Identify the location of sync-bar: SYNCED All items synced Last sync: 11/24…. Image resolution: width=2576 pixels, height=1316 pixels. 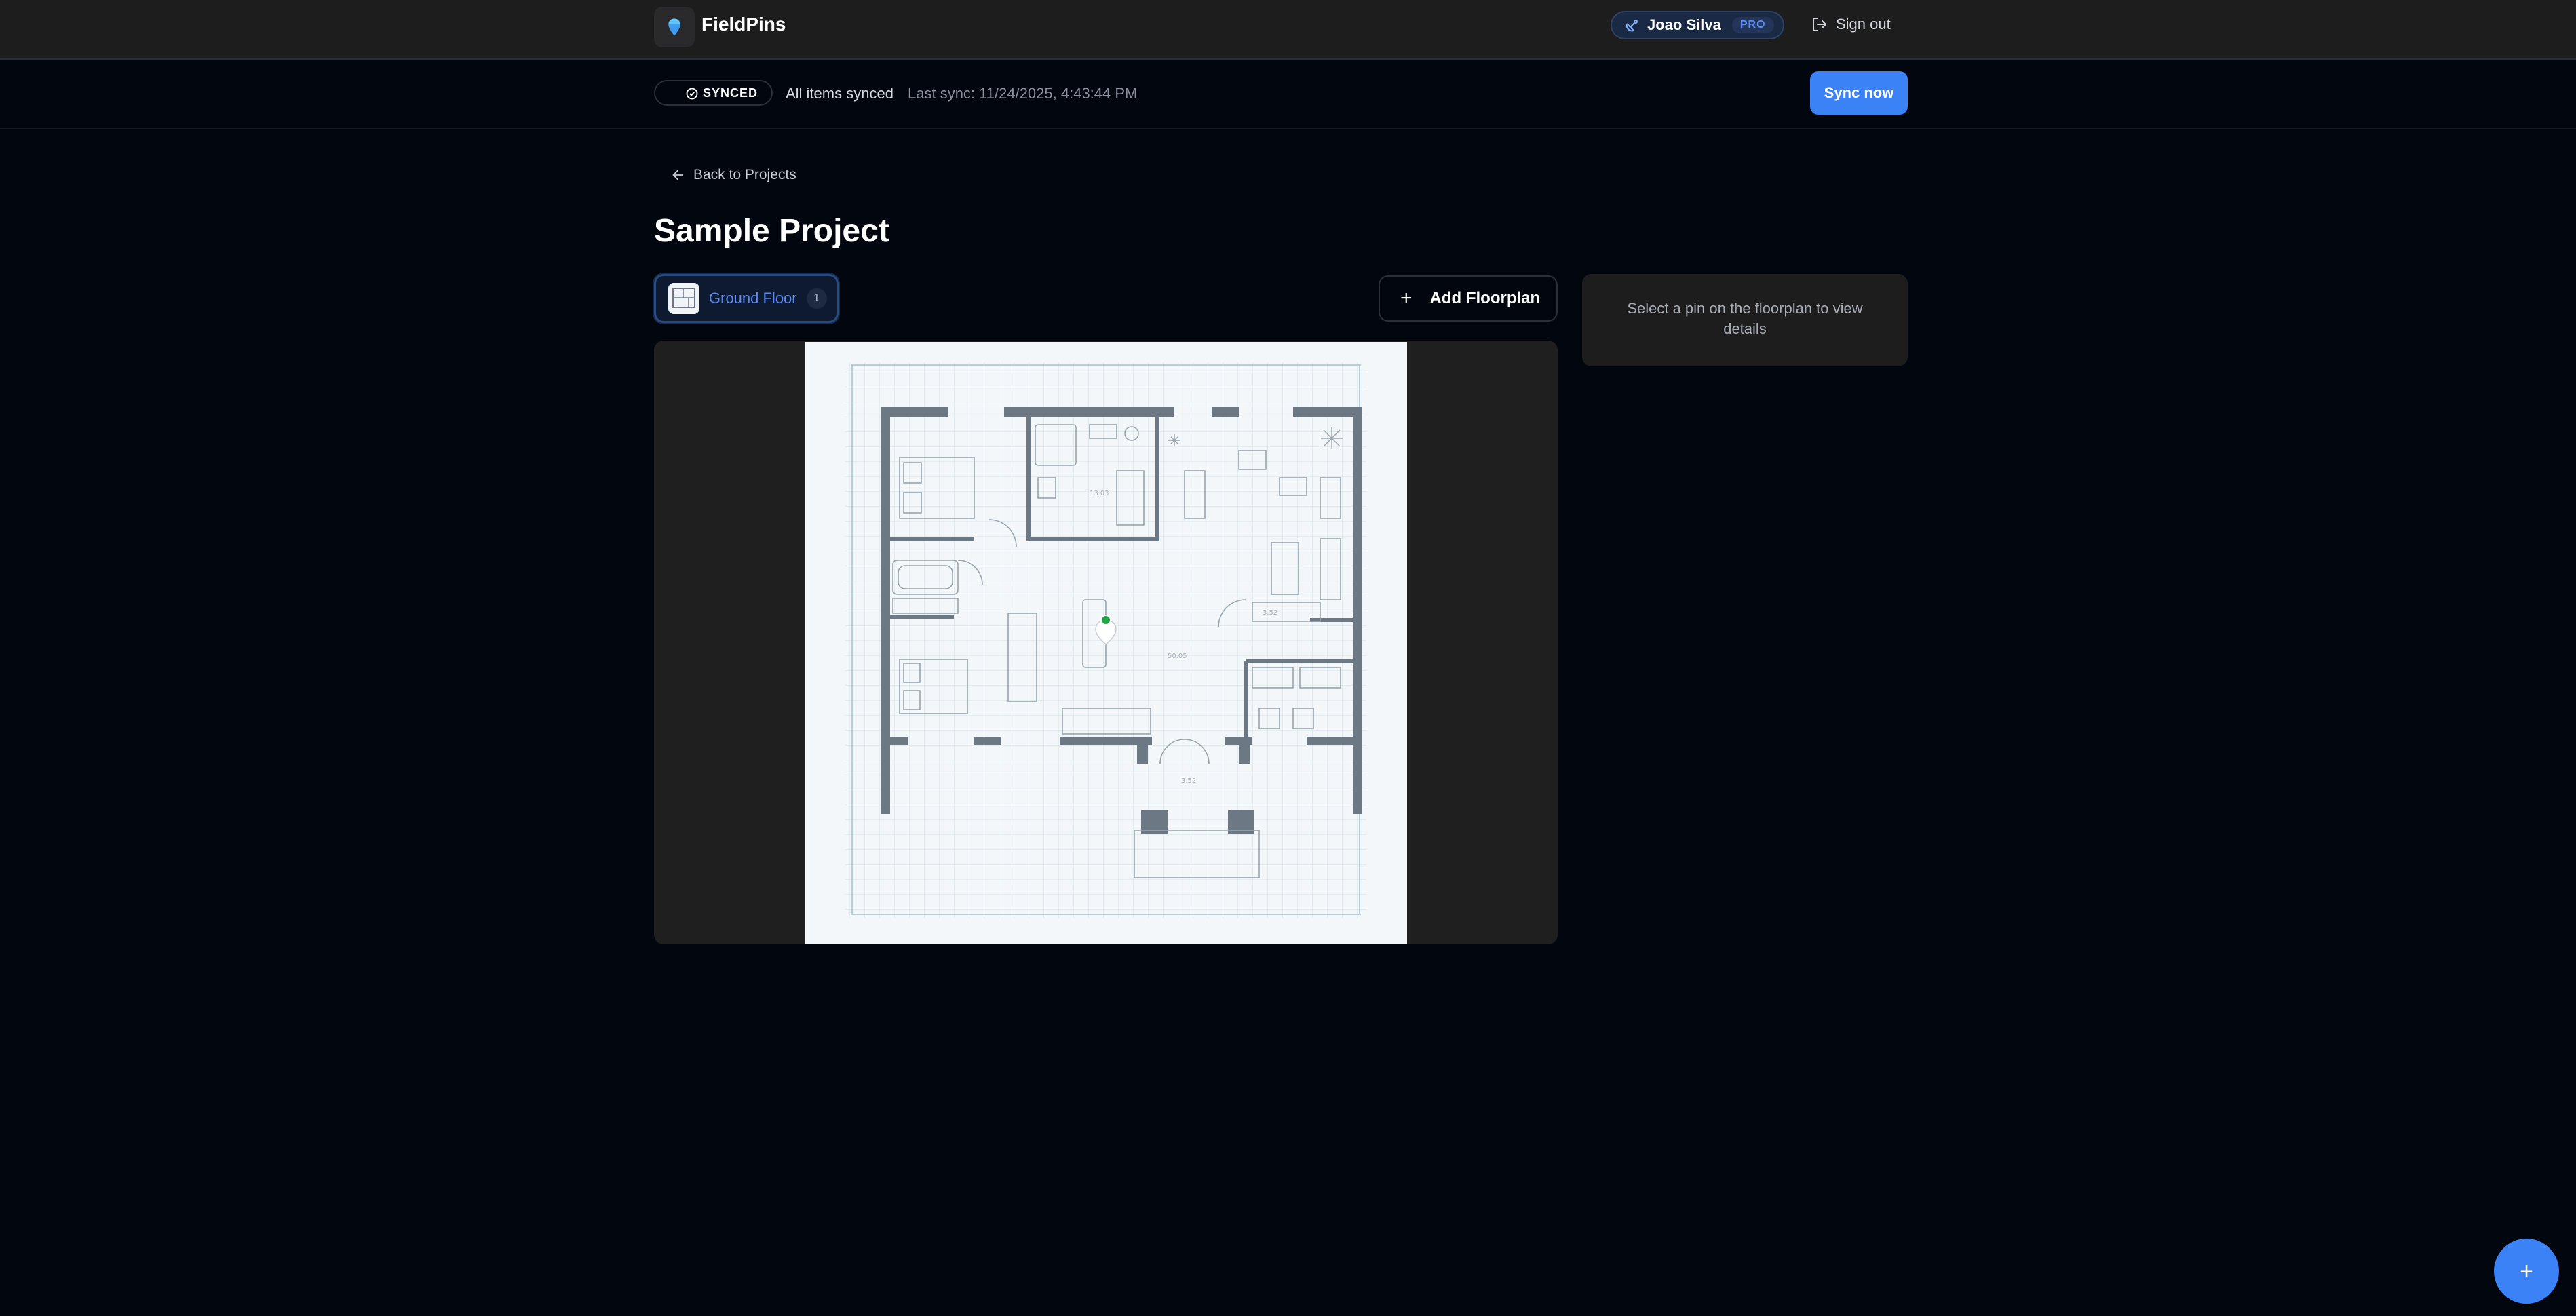
(1288, 94).